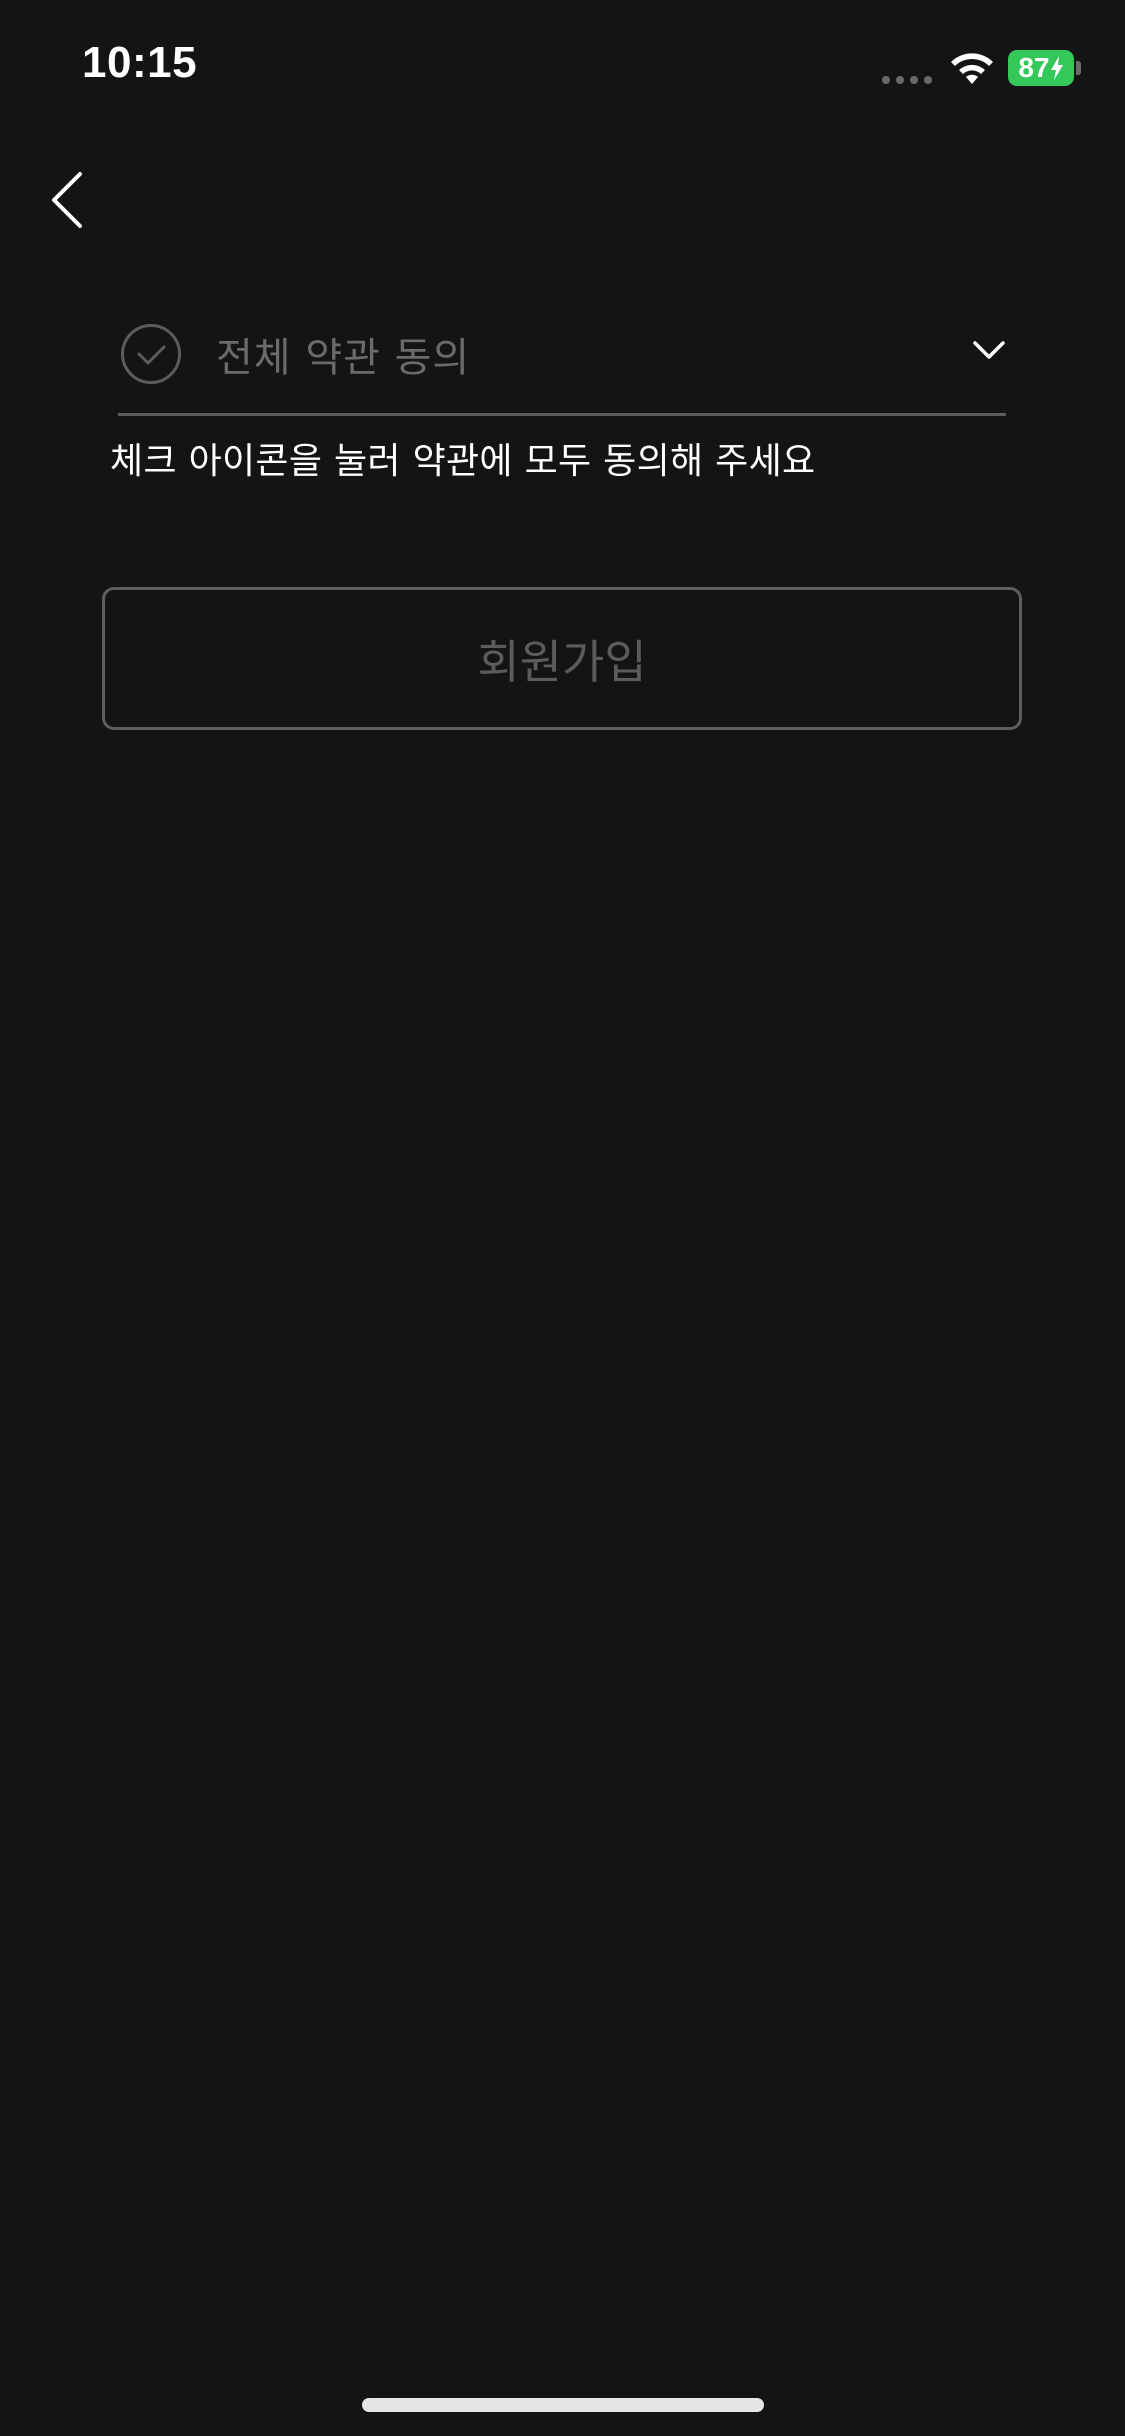  I want to click on signal-dots-icon, so click(908, 80).